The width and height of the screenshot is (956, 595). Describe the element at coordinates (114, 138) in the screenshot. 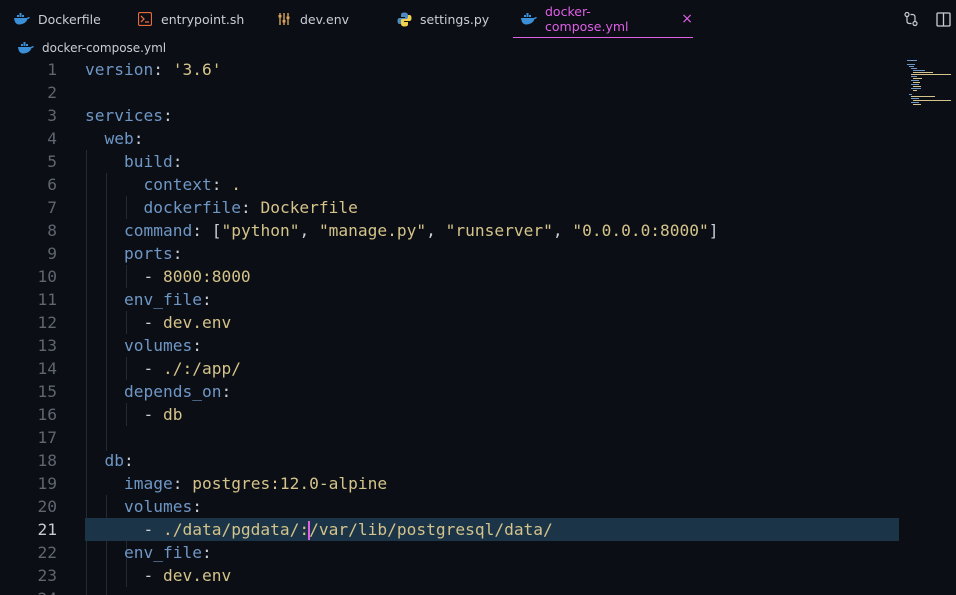

I see `line-code: web:` at that location.